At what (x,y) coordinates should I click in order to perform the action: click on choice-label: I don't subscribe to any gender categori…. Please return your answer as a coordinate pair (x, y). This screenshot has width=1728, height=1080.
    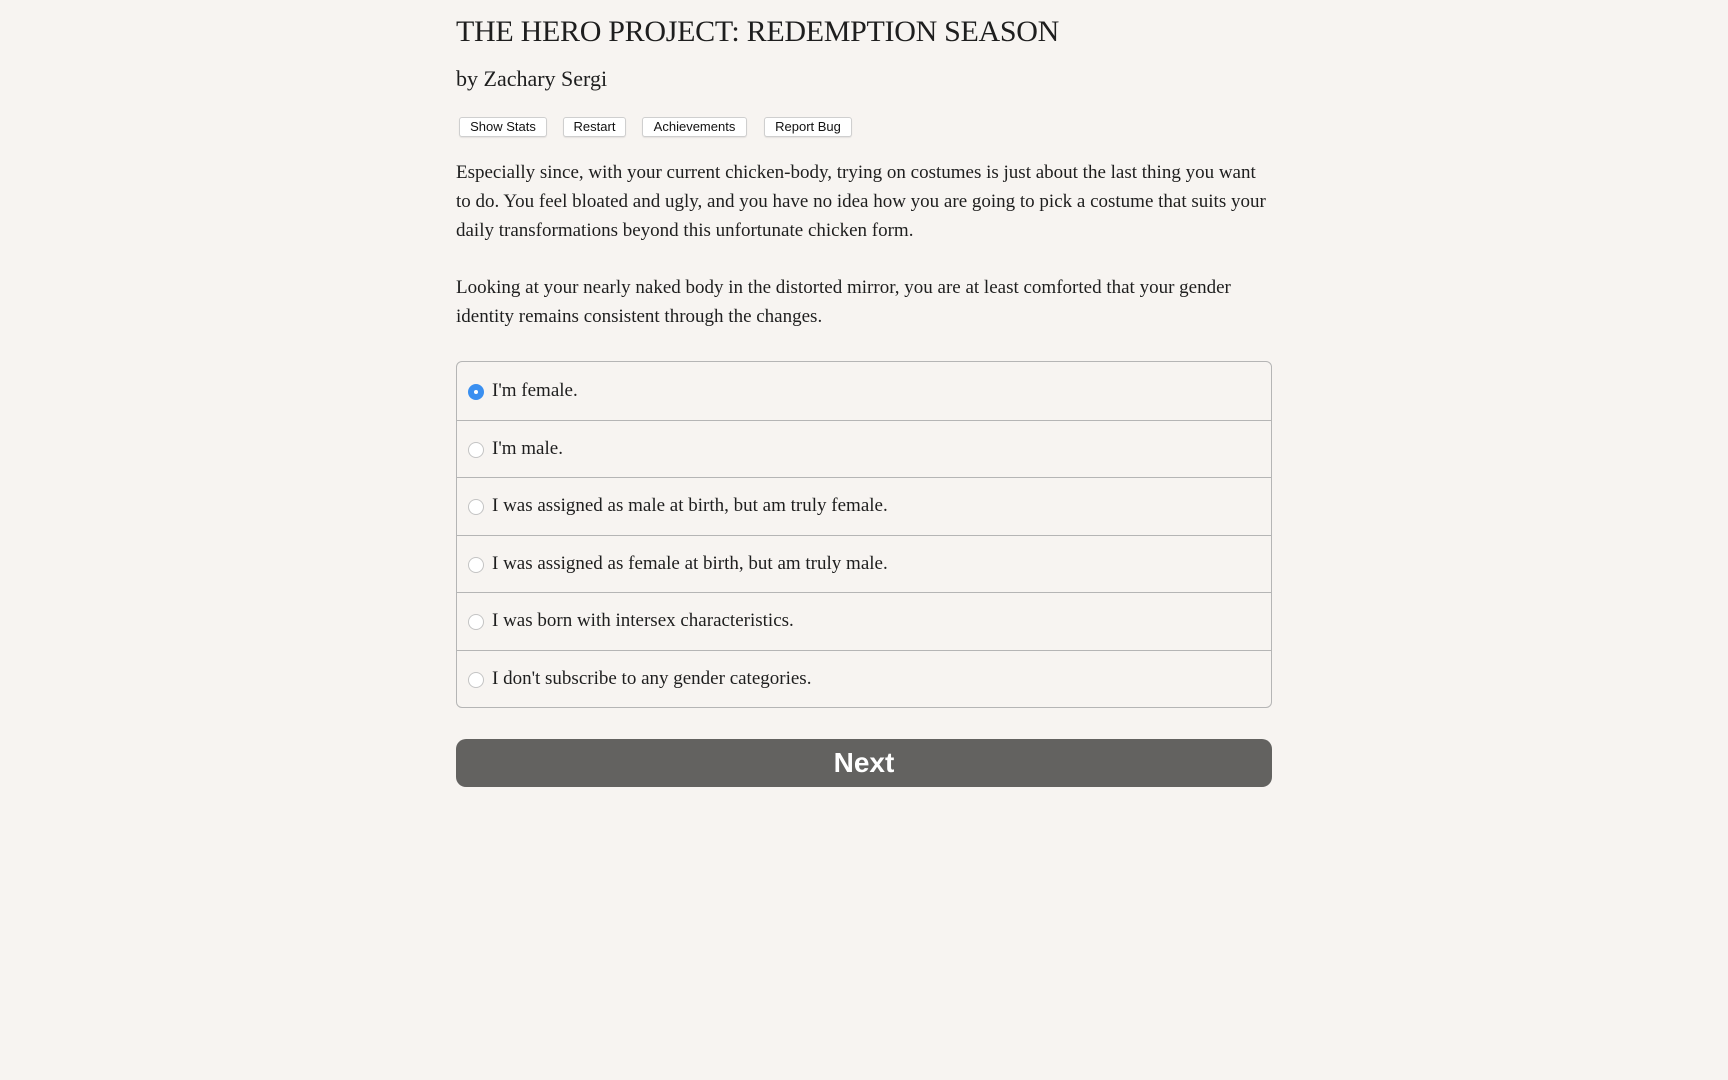
    Looking at the image, I should click on (652, 678).